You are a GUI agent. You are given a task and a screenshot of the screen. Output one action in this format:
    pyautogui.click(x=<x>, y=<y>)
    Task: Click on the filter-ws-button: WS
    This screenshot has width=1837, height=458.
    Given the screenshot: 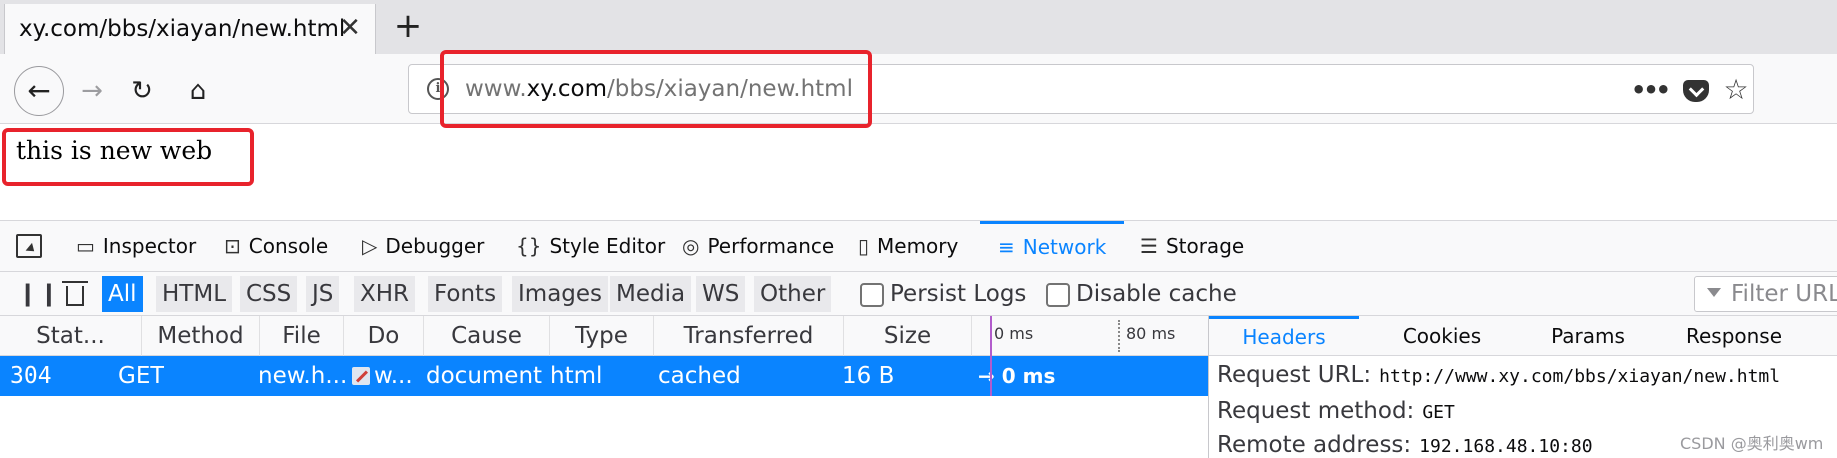 What is the action you would take?
    pyautogui.click(x=721, y=294)
    